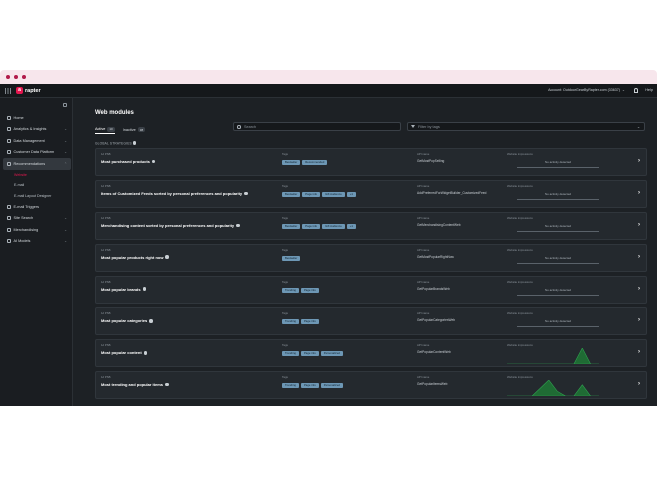 Image resolution: width=657 pixels, height=495 pixels. Describe the element at coordinates (9, 241) in the screenshot. I see `ai-icon` at that location.